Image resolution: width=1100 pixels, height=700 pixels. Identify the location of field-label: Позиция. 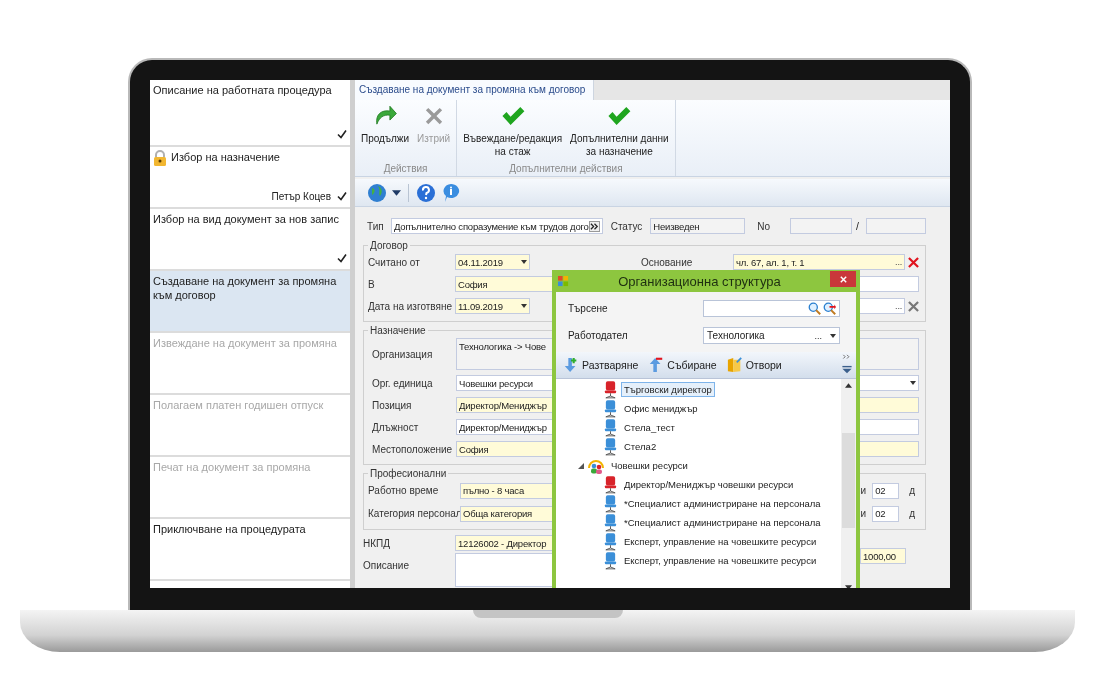
(392, 405).